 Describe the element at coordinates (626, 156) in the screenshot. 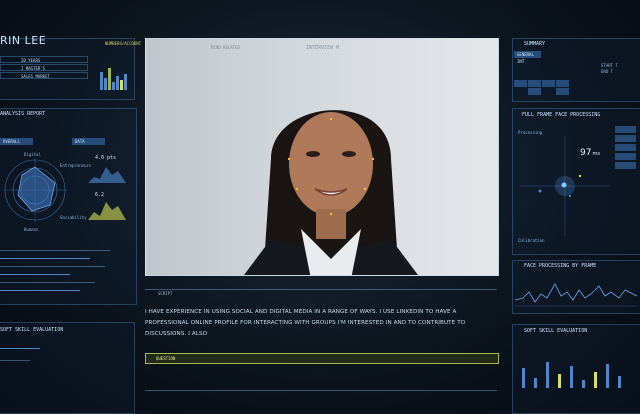

I see `face-side-bars` at that location.